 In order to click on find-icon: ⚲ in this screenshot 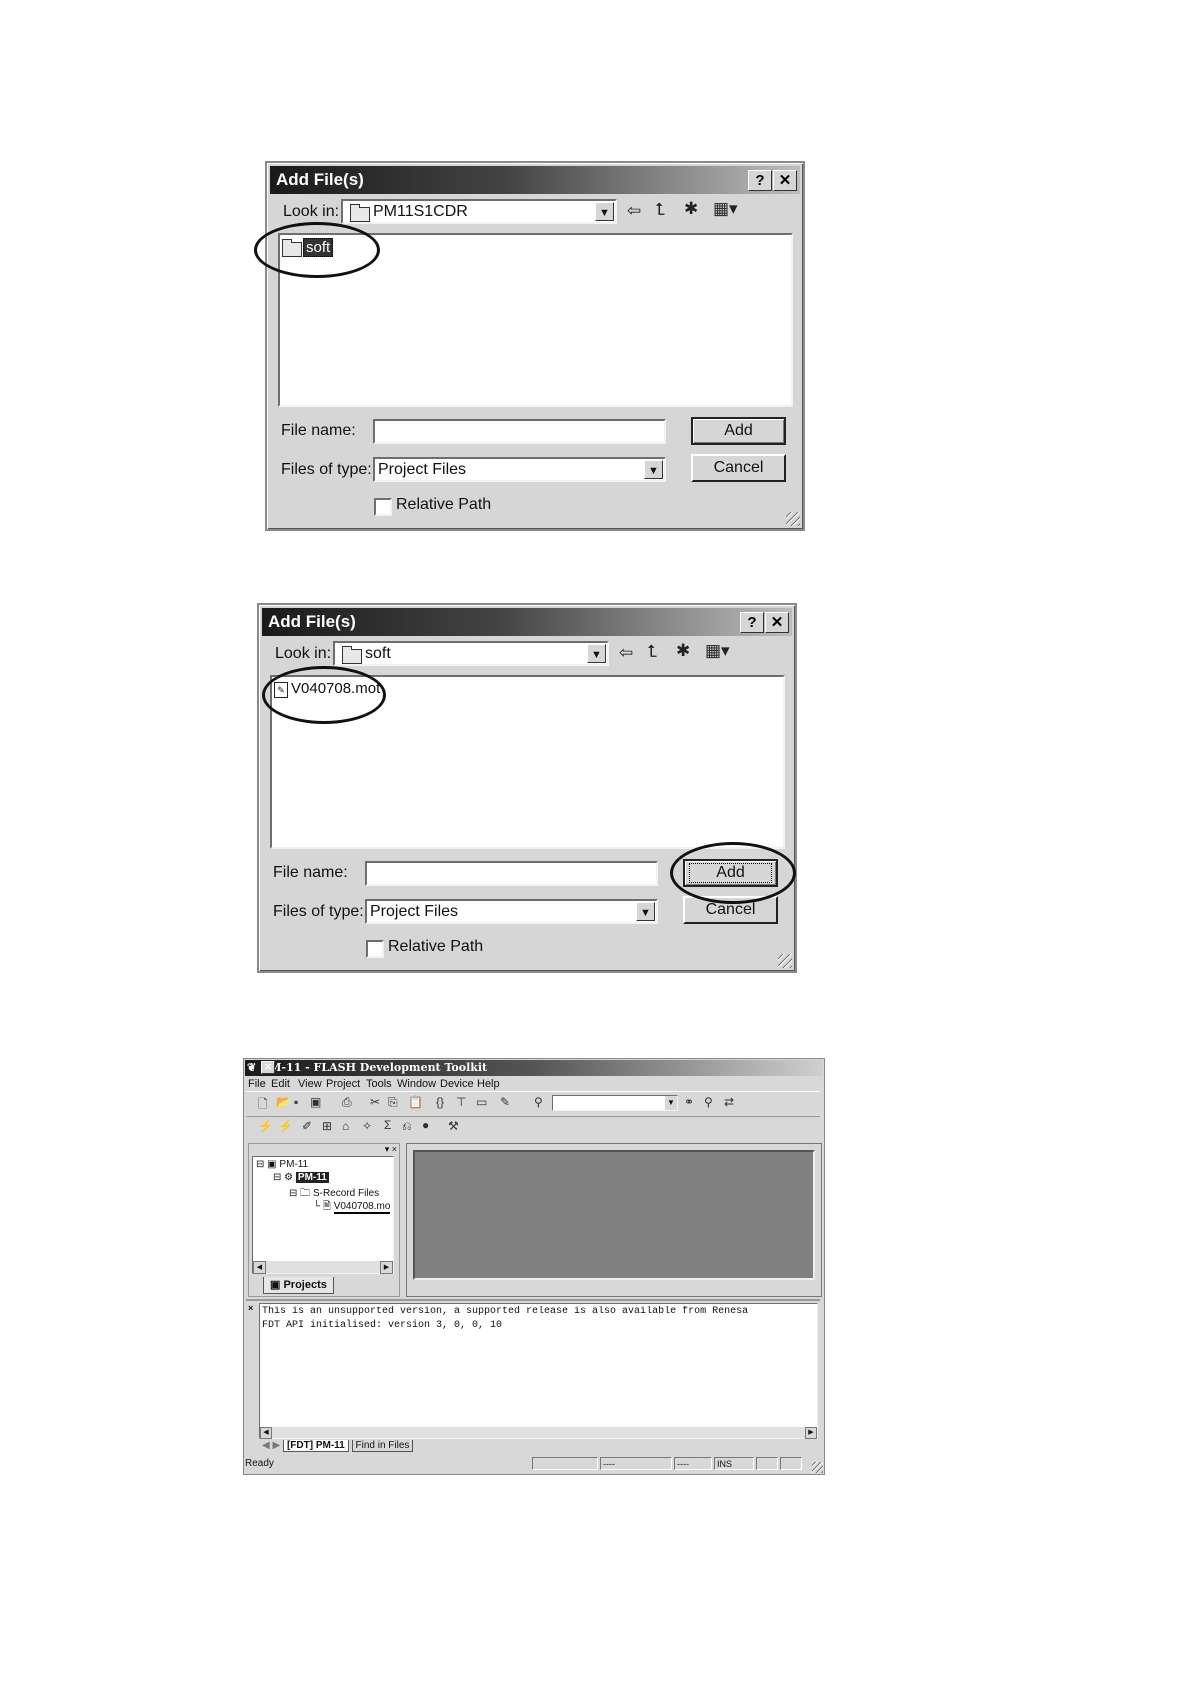, I will do `click(538, 1102)`.